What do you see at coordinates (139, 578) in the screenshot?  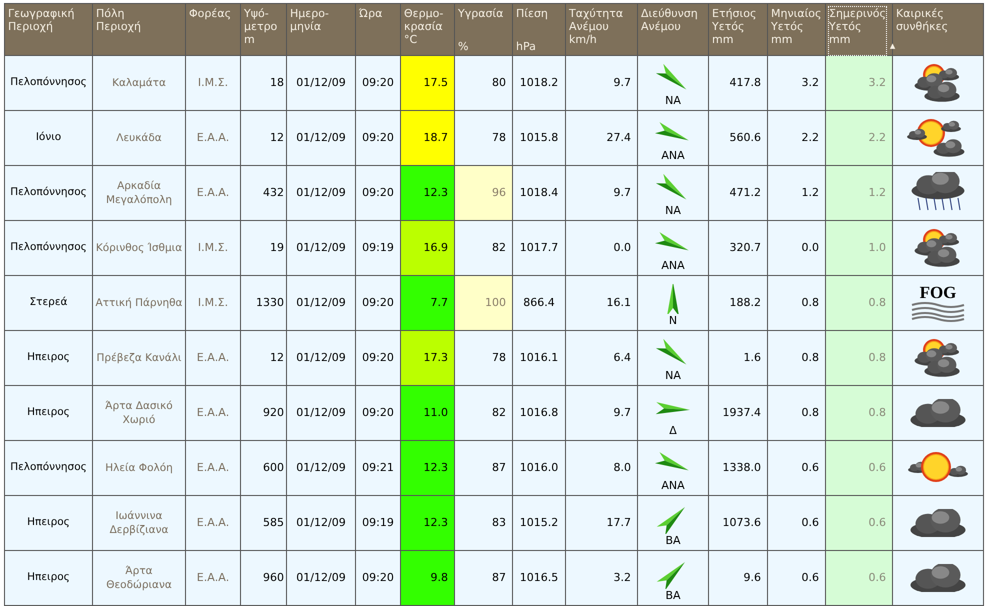 I see `table-cell-text: Άρτα Θεοδώριανα` at bounding box center [139, 578].